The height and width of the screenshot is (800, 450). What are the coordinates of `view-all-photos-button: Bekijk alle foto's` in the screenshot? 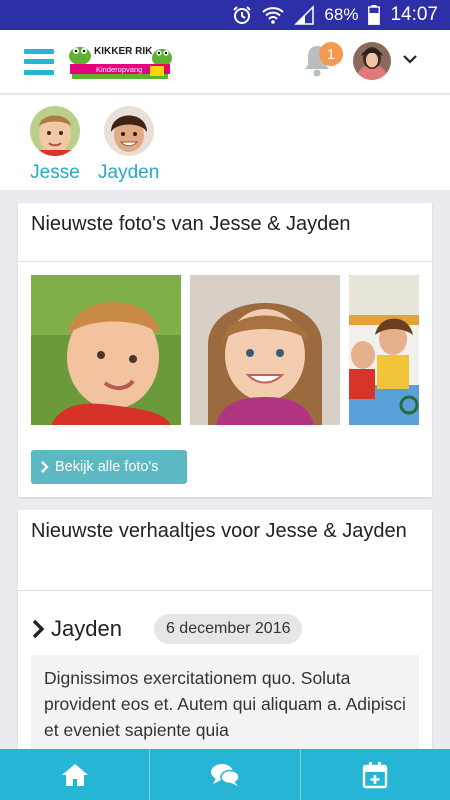 It's located at (109, 467).